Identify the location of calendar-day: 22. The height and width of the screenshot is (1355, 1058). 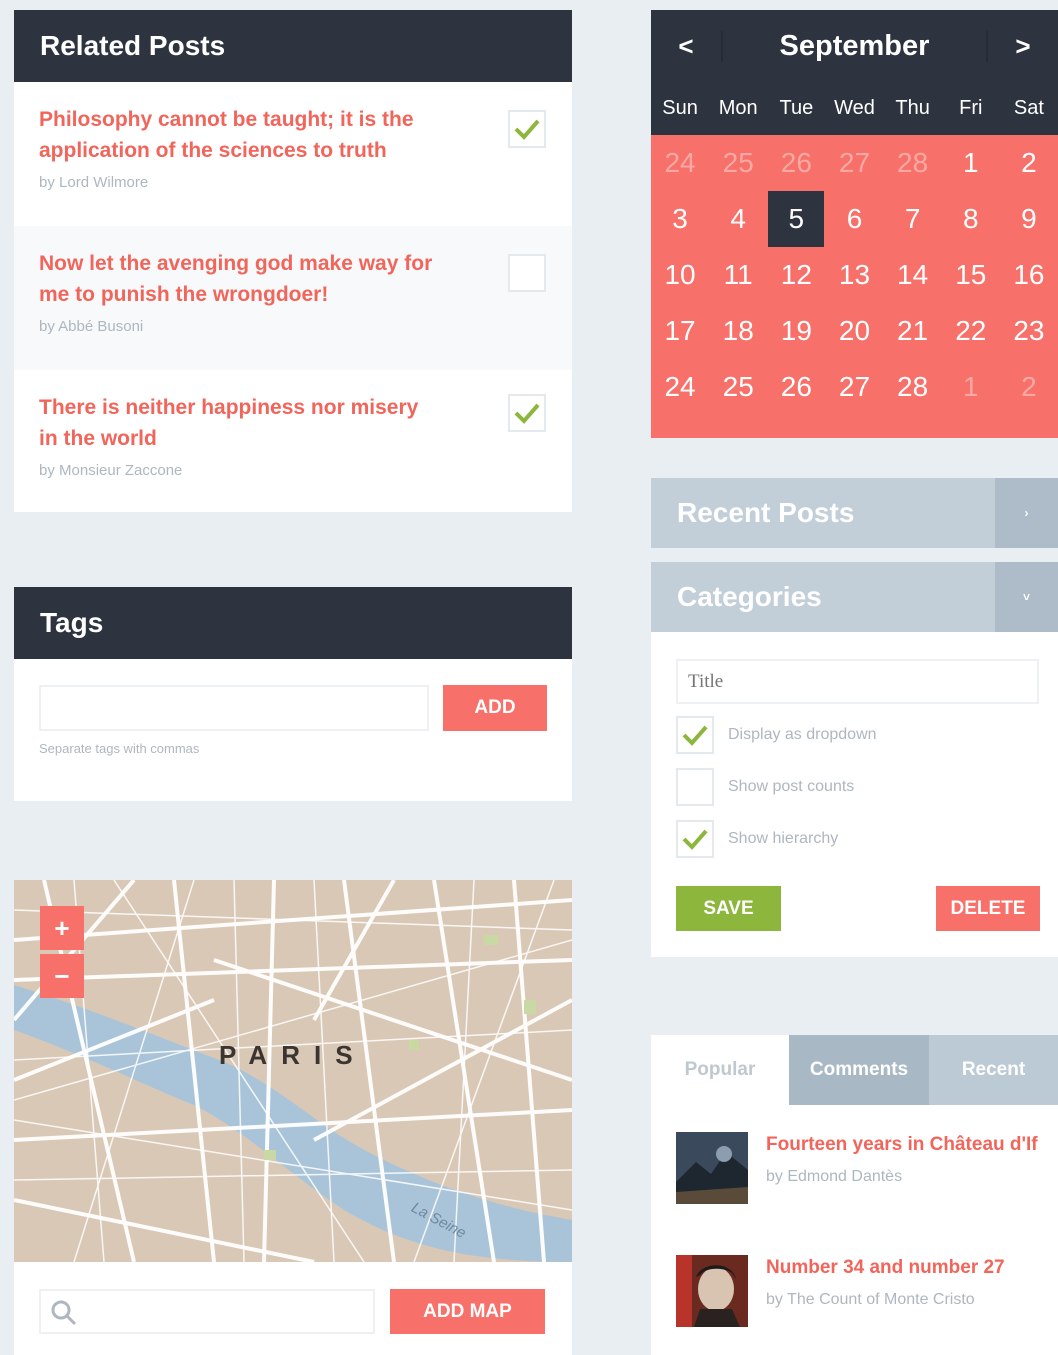
(971, 331).